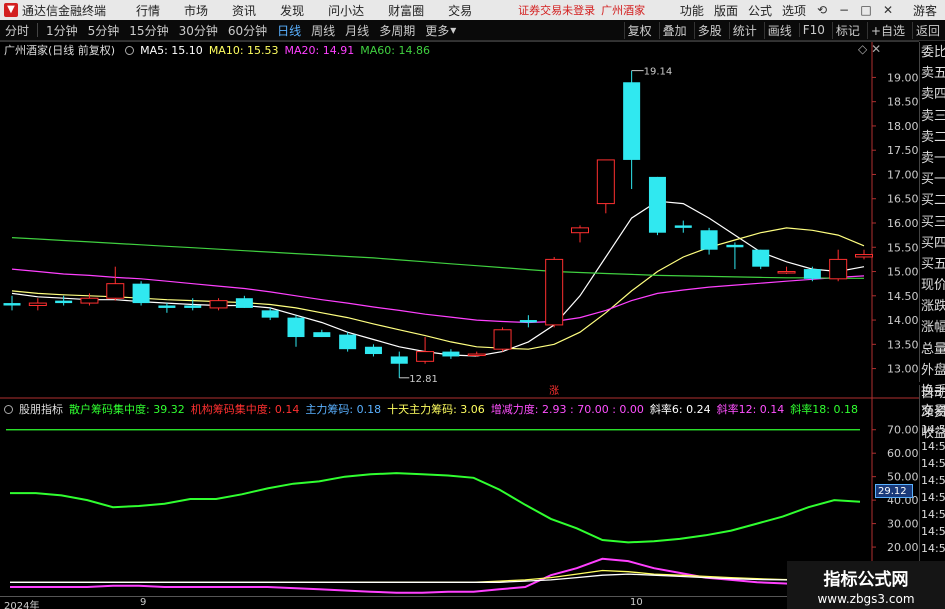 The height and width of the screenshot is (609, 945). I want to click on price-tick-label: 17.50, so click(903, 150).